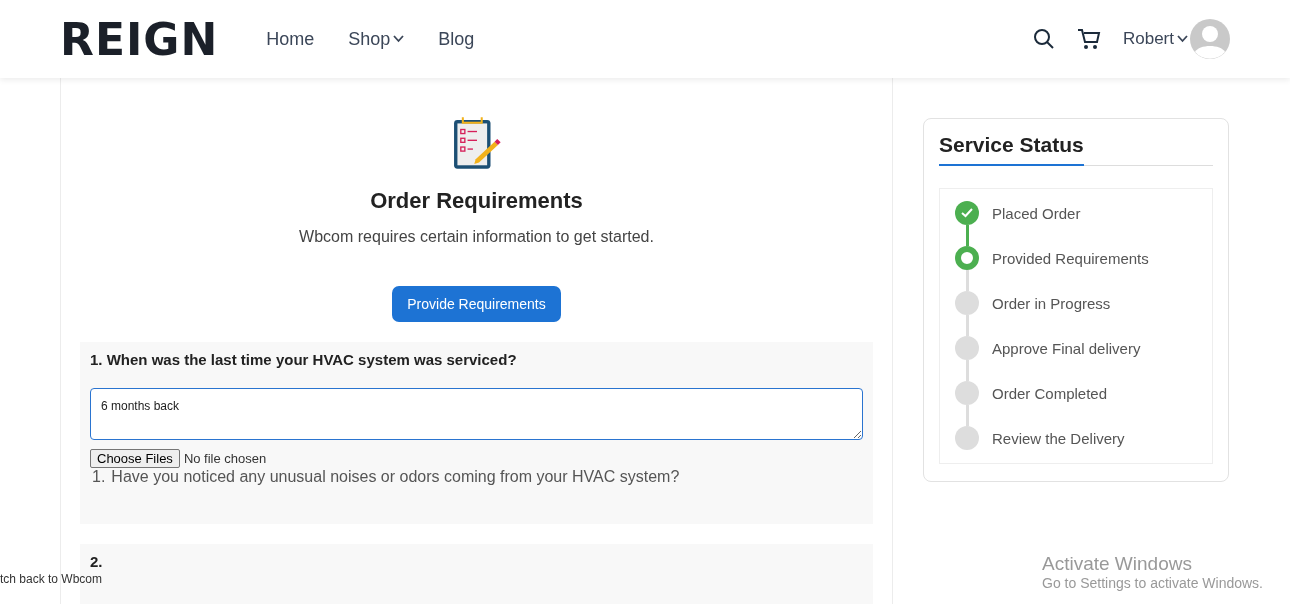 The width and height of the screenshot is (1290, 604). Describe the element at coordinates (476, 237) in the screenshot. I see `page-subtitle: Wbcom requires certain information to get started.` at that location.